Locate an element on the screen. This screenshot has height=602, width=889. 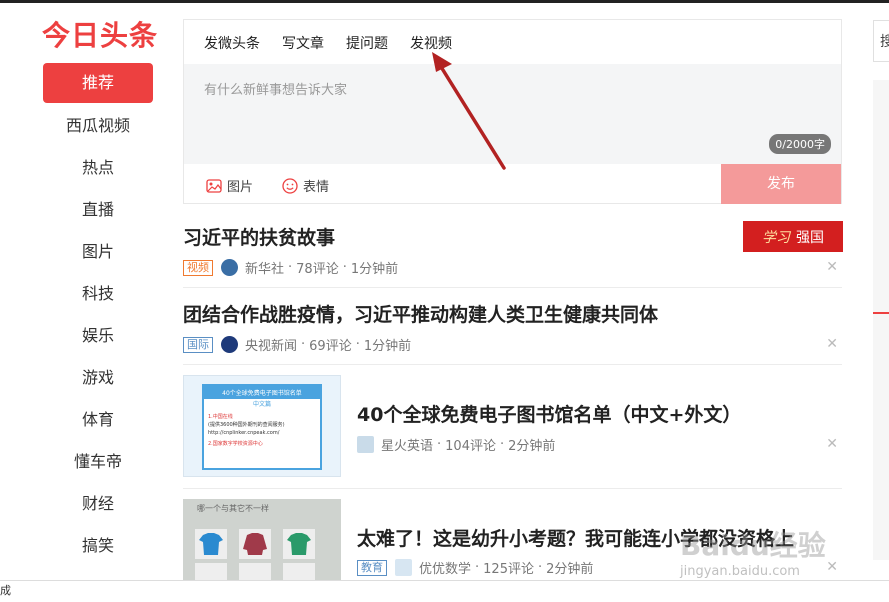
emoji-icon is located at coordinates (290, 185).